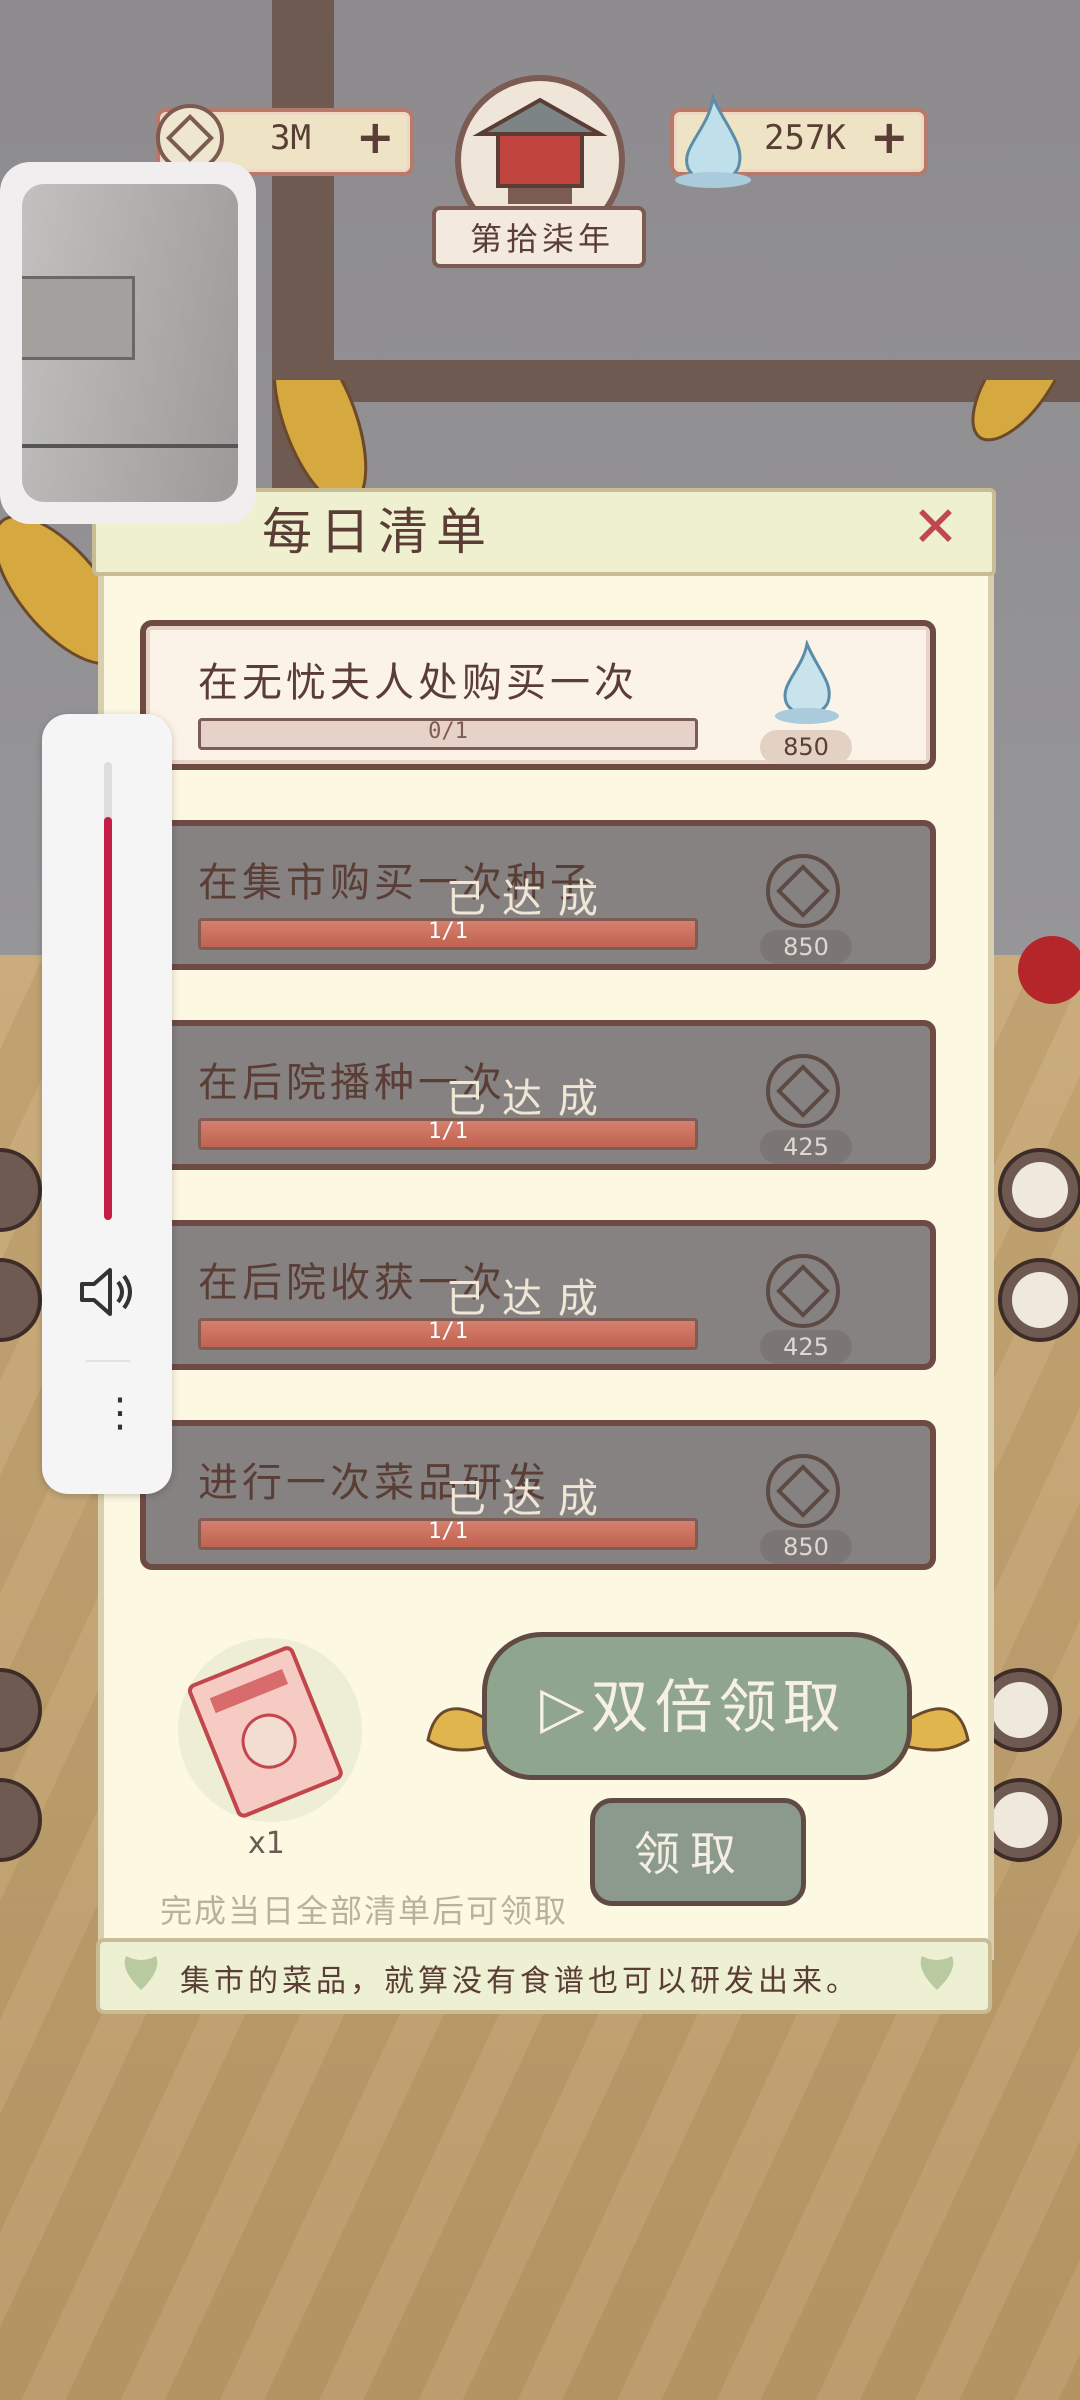  What do you see at coordinates (375, 137) in the screenshot?
I see `add-coins-button: +` at bounding box center [375, 137].